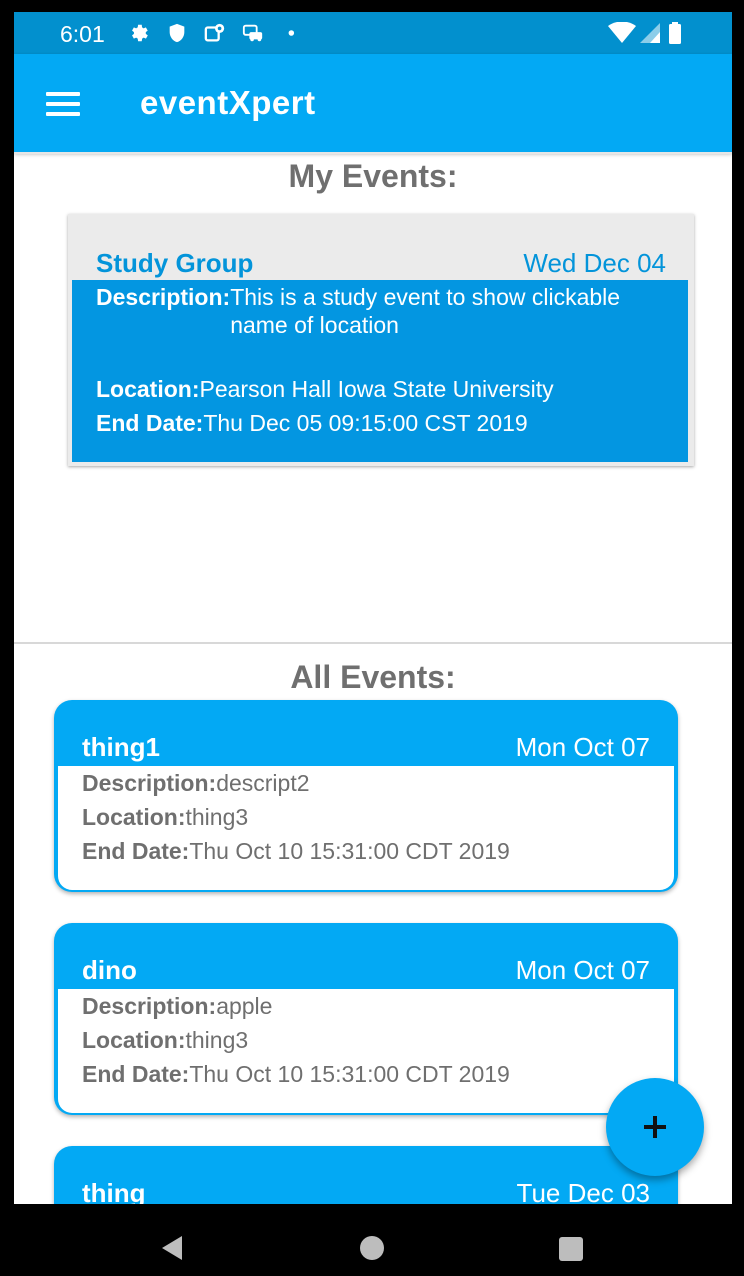 The height and width of the screenshot is (1276, 744). I want to click on location-link: Pearson Hall Iowa State University, so click(377, 389).